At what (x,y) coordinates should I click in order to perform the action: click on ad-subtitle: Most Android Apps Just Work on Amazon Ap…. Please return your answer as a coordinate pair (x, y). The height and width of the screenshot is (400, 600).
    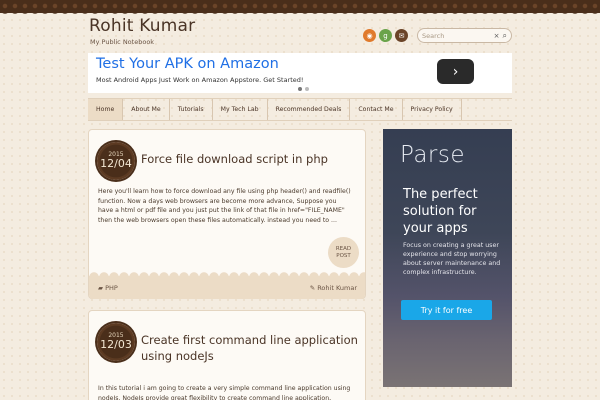
    Looking at the image, I should click on (200, 80).